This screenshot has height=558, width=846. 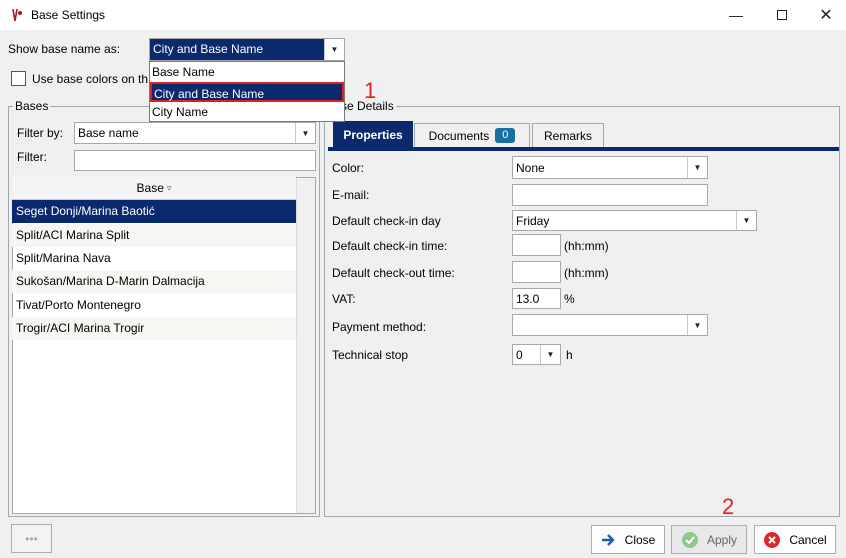 I want to click on minimize-icon: —, so click(x=736, y=15).